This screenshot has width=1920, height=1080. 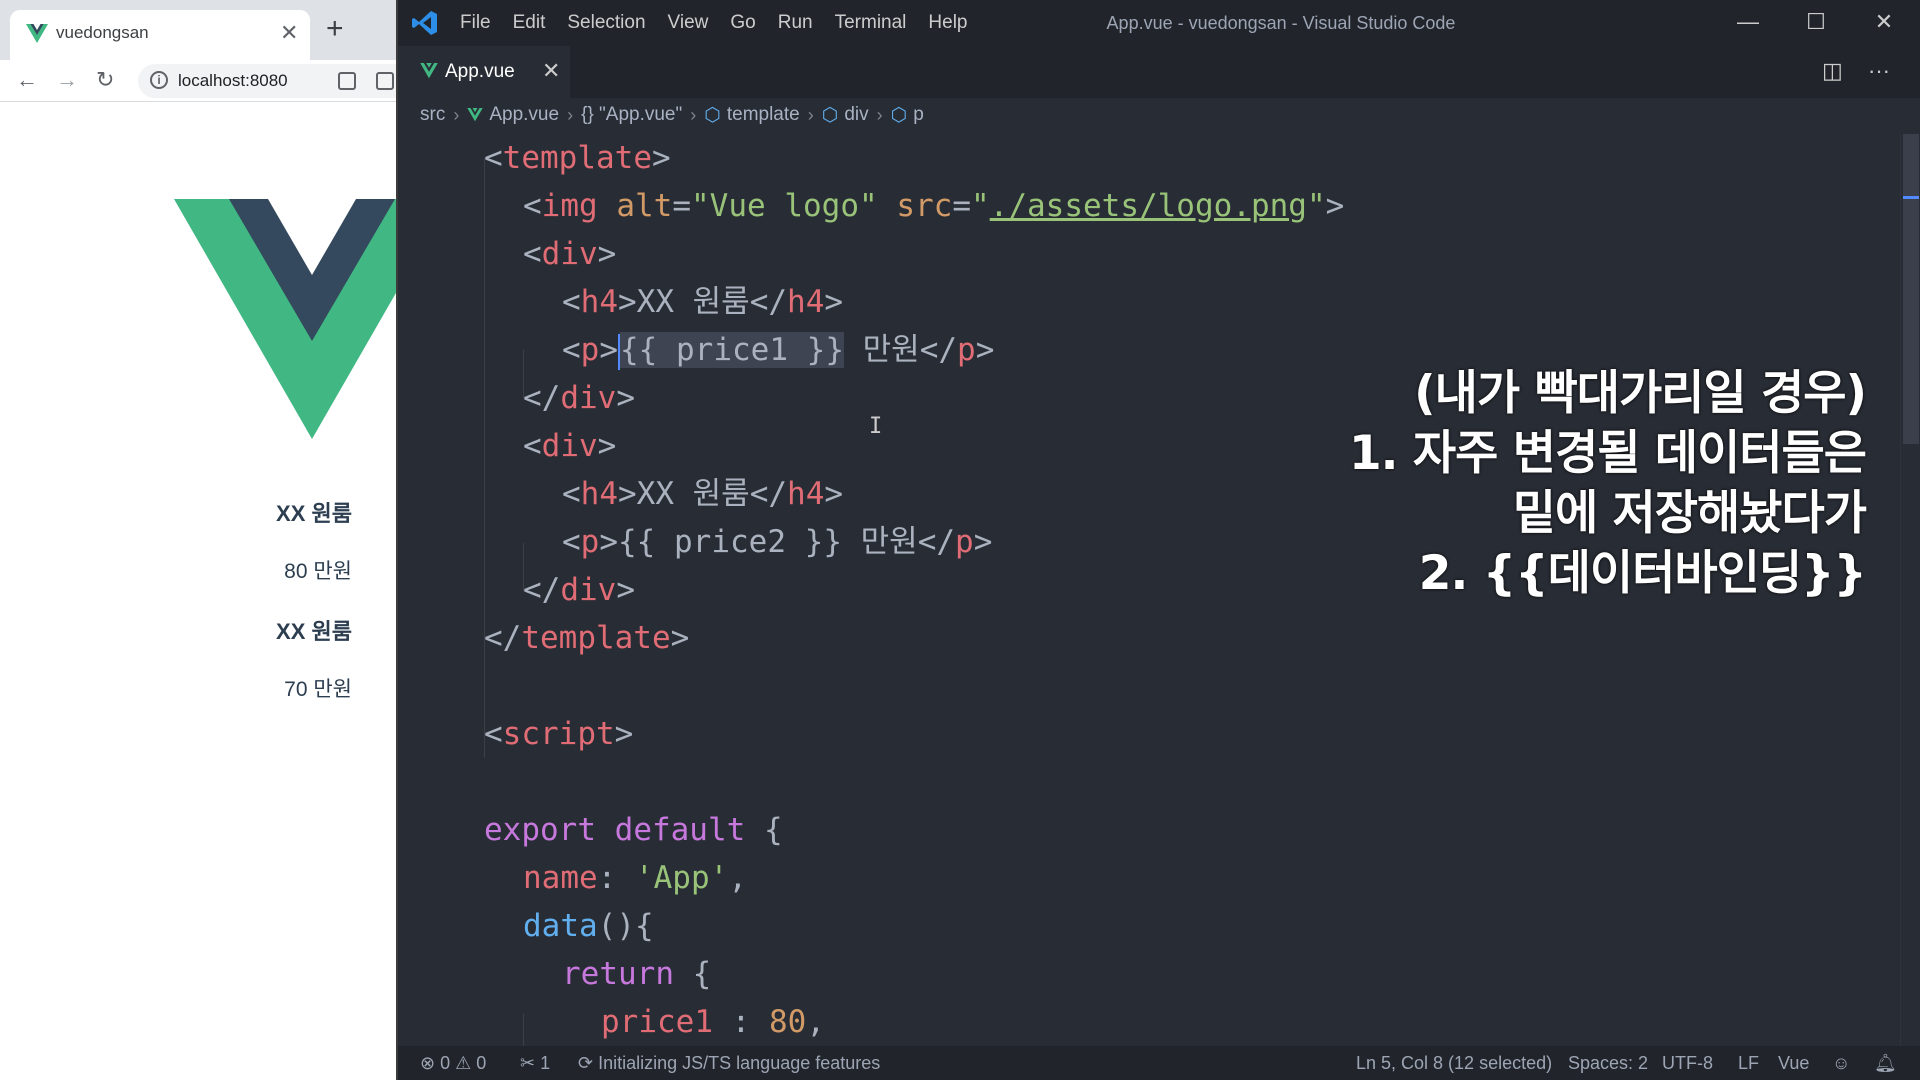 What do you see at coordinates (1748, 23) in the screenshot?
I see `minimize-icon: —` at bounding box center [1748, 23].